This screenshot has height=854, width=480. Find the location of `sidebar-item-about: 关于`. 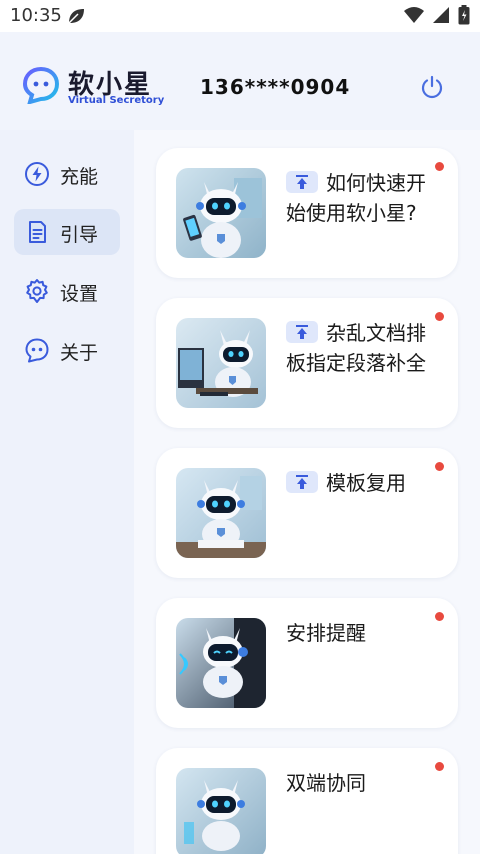

sidebar-item-about: 关于 is located at coordinates (67, 350).